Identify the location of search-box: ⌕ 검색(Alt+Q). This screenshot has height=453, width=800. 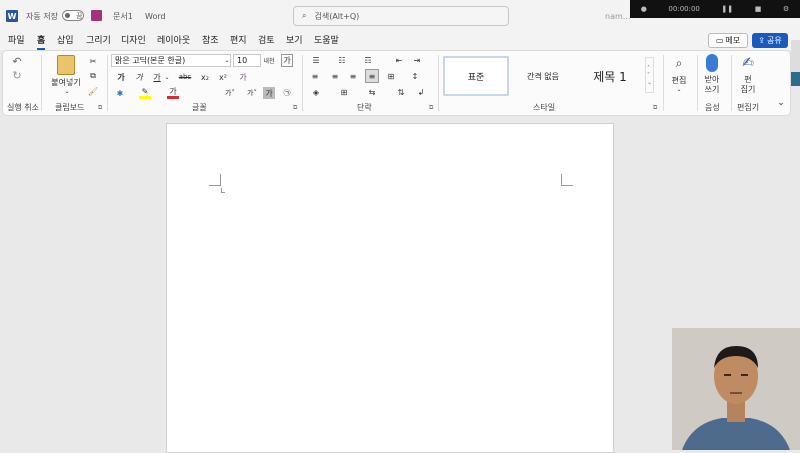
(401, 16).